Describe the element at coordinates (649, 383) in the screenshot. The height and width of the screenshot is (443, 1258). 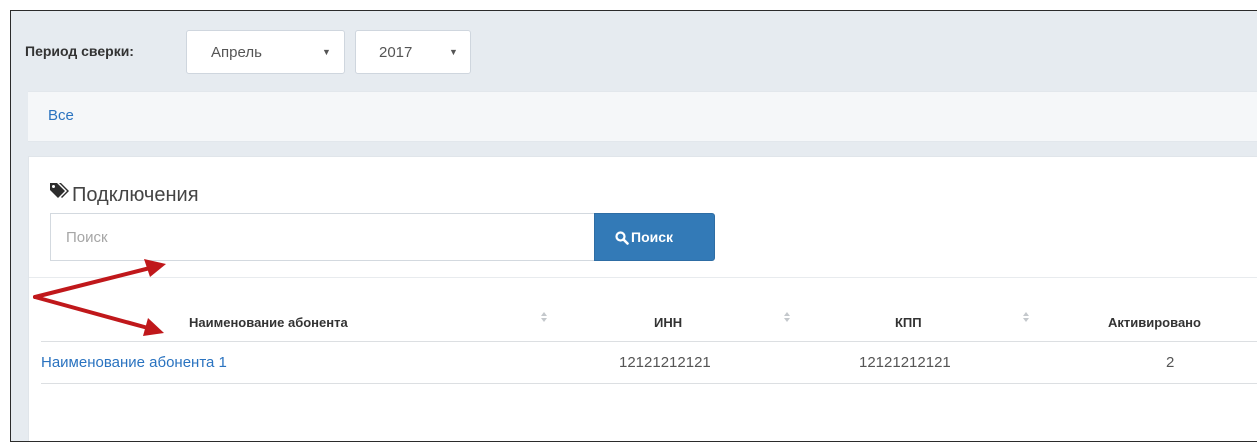
I see `row-divider` at that location.